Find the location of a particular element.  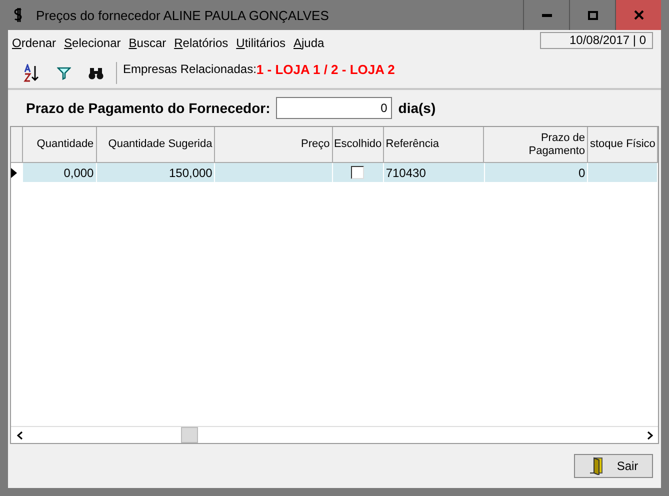

sort-icon is located at coordinates (32, 73).